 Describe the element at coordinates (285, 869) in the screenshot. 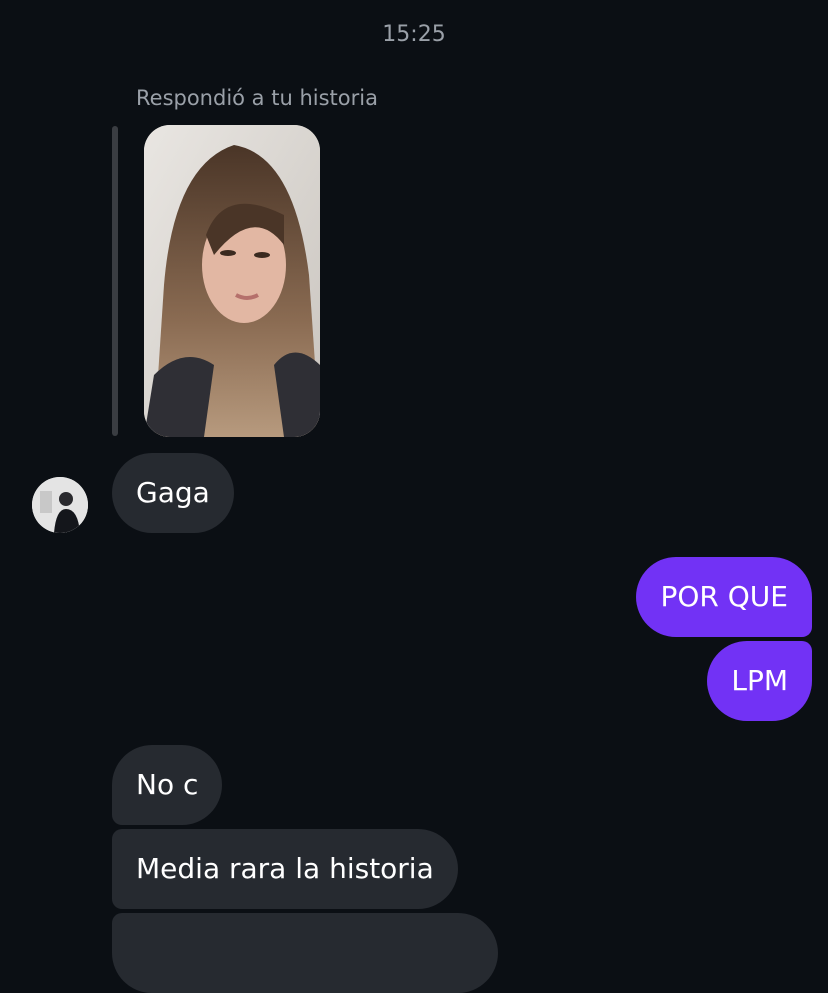

I see `incoming-message-bubble: Media rara la historia` at that location.